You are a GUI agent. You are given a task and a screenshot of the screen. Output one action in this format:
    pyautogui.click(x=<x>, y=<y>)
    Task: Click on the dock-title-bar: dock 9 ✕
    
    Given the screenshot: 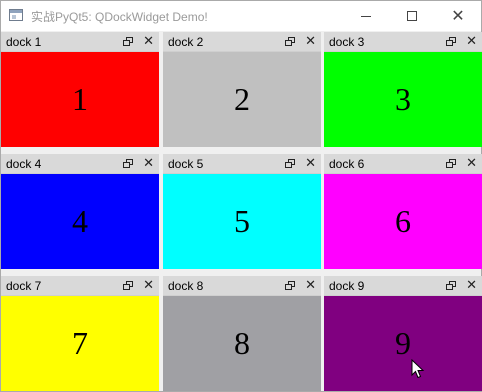 What is the action you would take?
    pyautogui.click(x=403, y=286)
    